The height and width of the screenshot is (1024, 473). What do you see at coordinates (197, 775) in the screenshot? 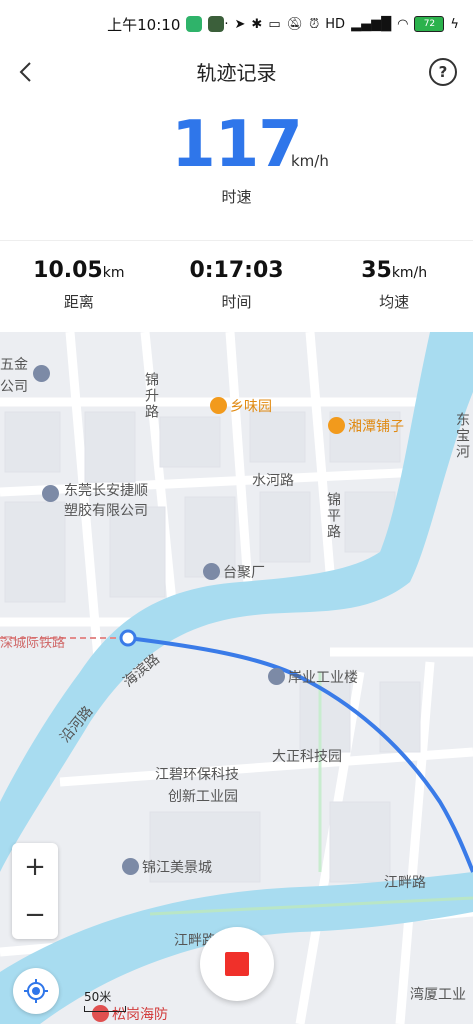
I see `map-label-jiangbi-1: 江碧环保科技` at bounding box center [197, 775].